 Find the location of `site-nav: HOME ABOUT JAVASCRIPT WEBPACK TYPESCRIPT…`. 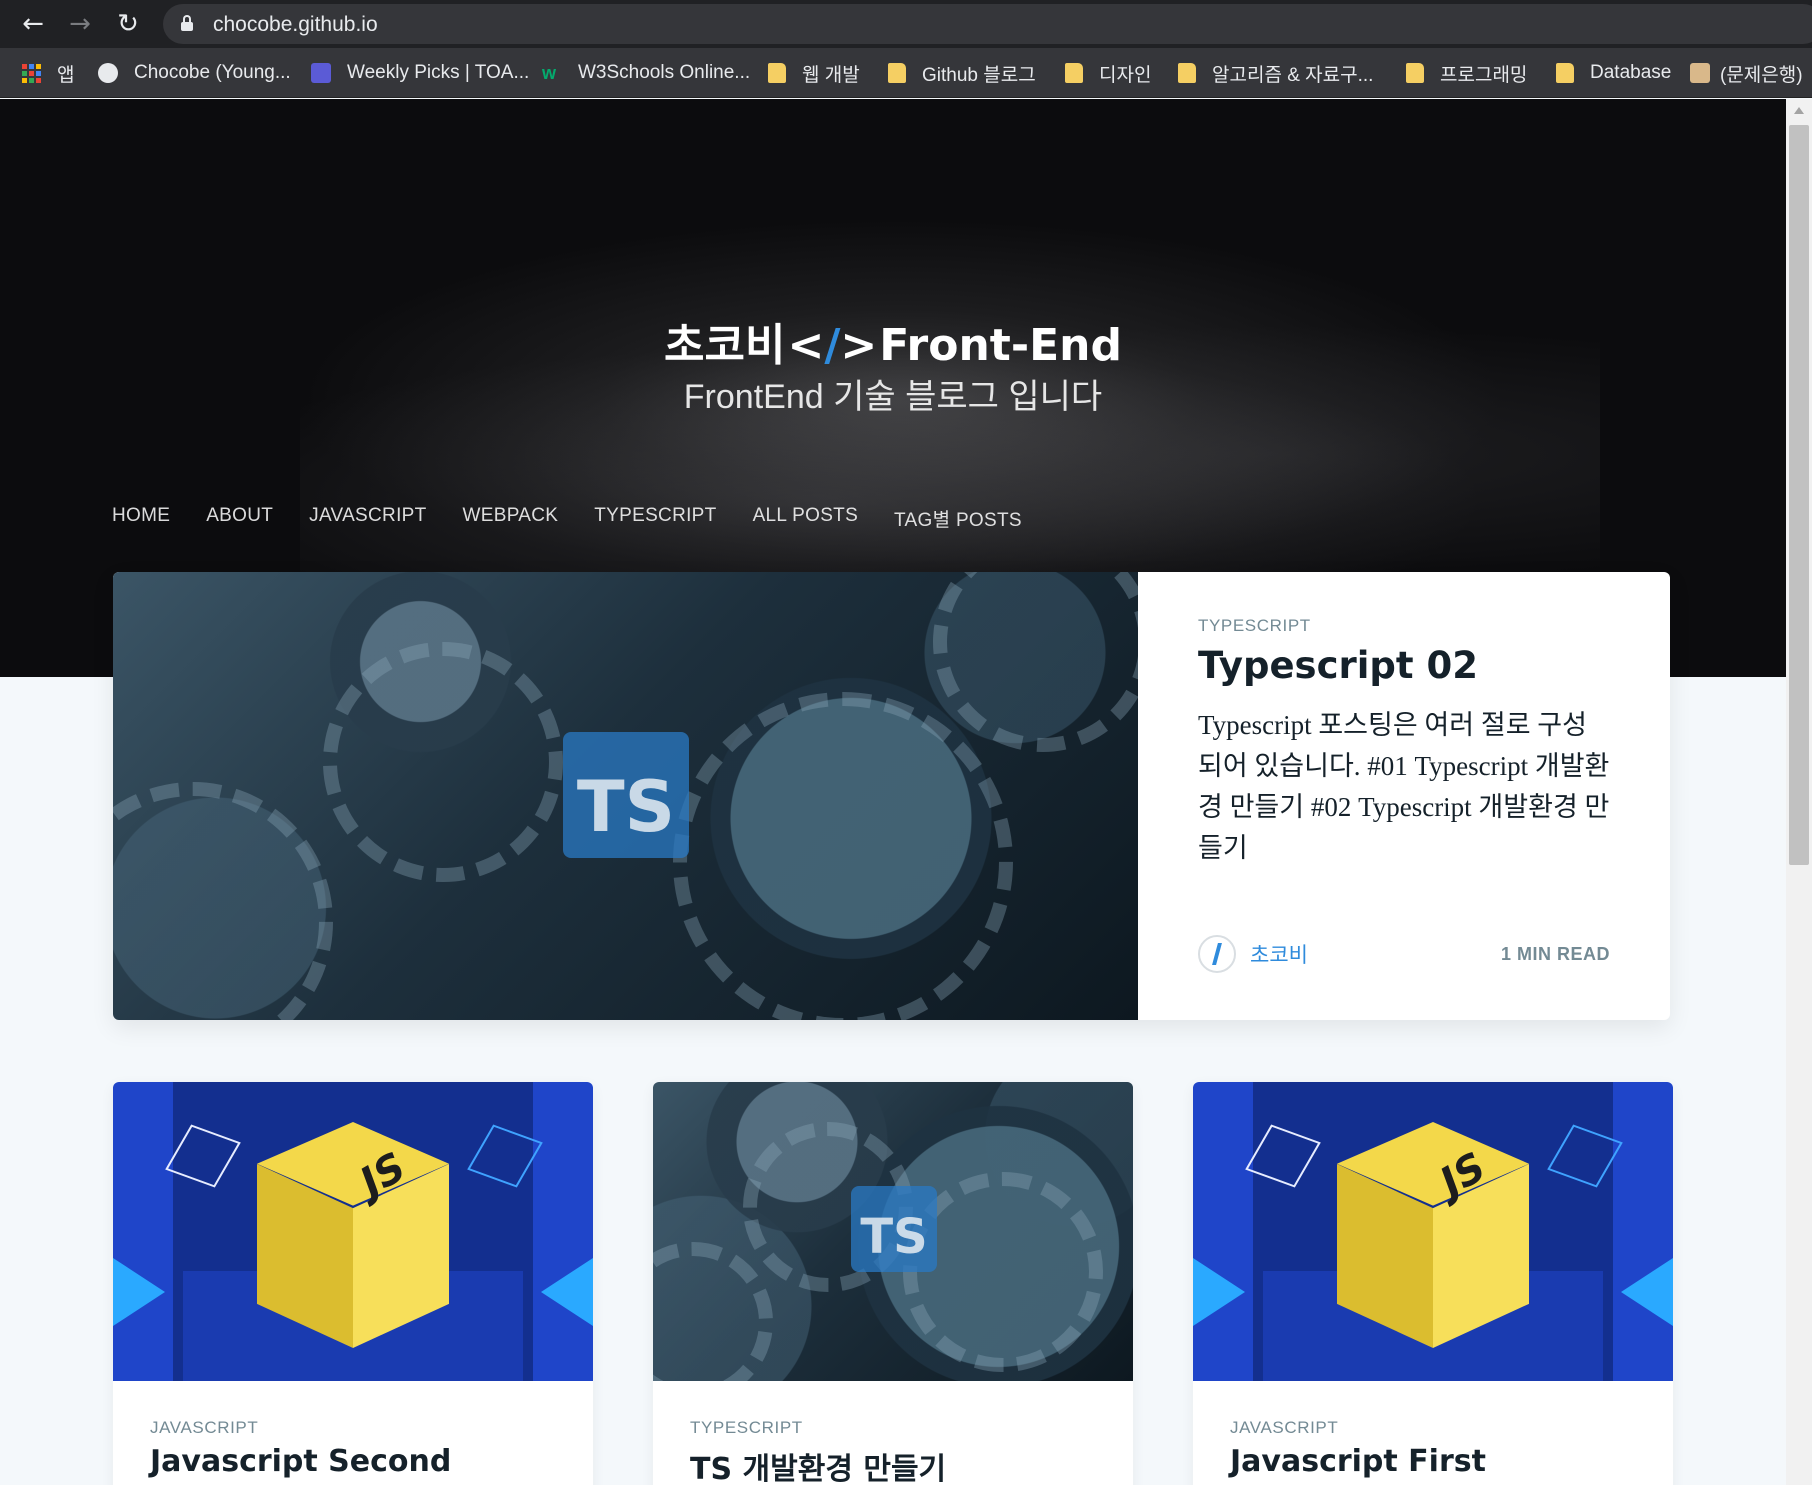

site-nav: HOME ABOUT JAVASCRIPT WEBPACK TYPESCRIPT… is located at coordinates (567, 518).